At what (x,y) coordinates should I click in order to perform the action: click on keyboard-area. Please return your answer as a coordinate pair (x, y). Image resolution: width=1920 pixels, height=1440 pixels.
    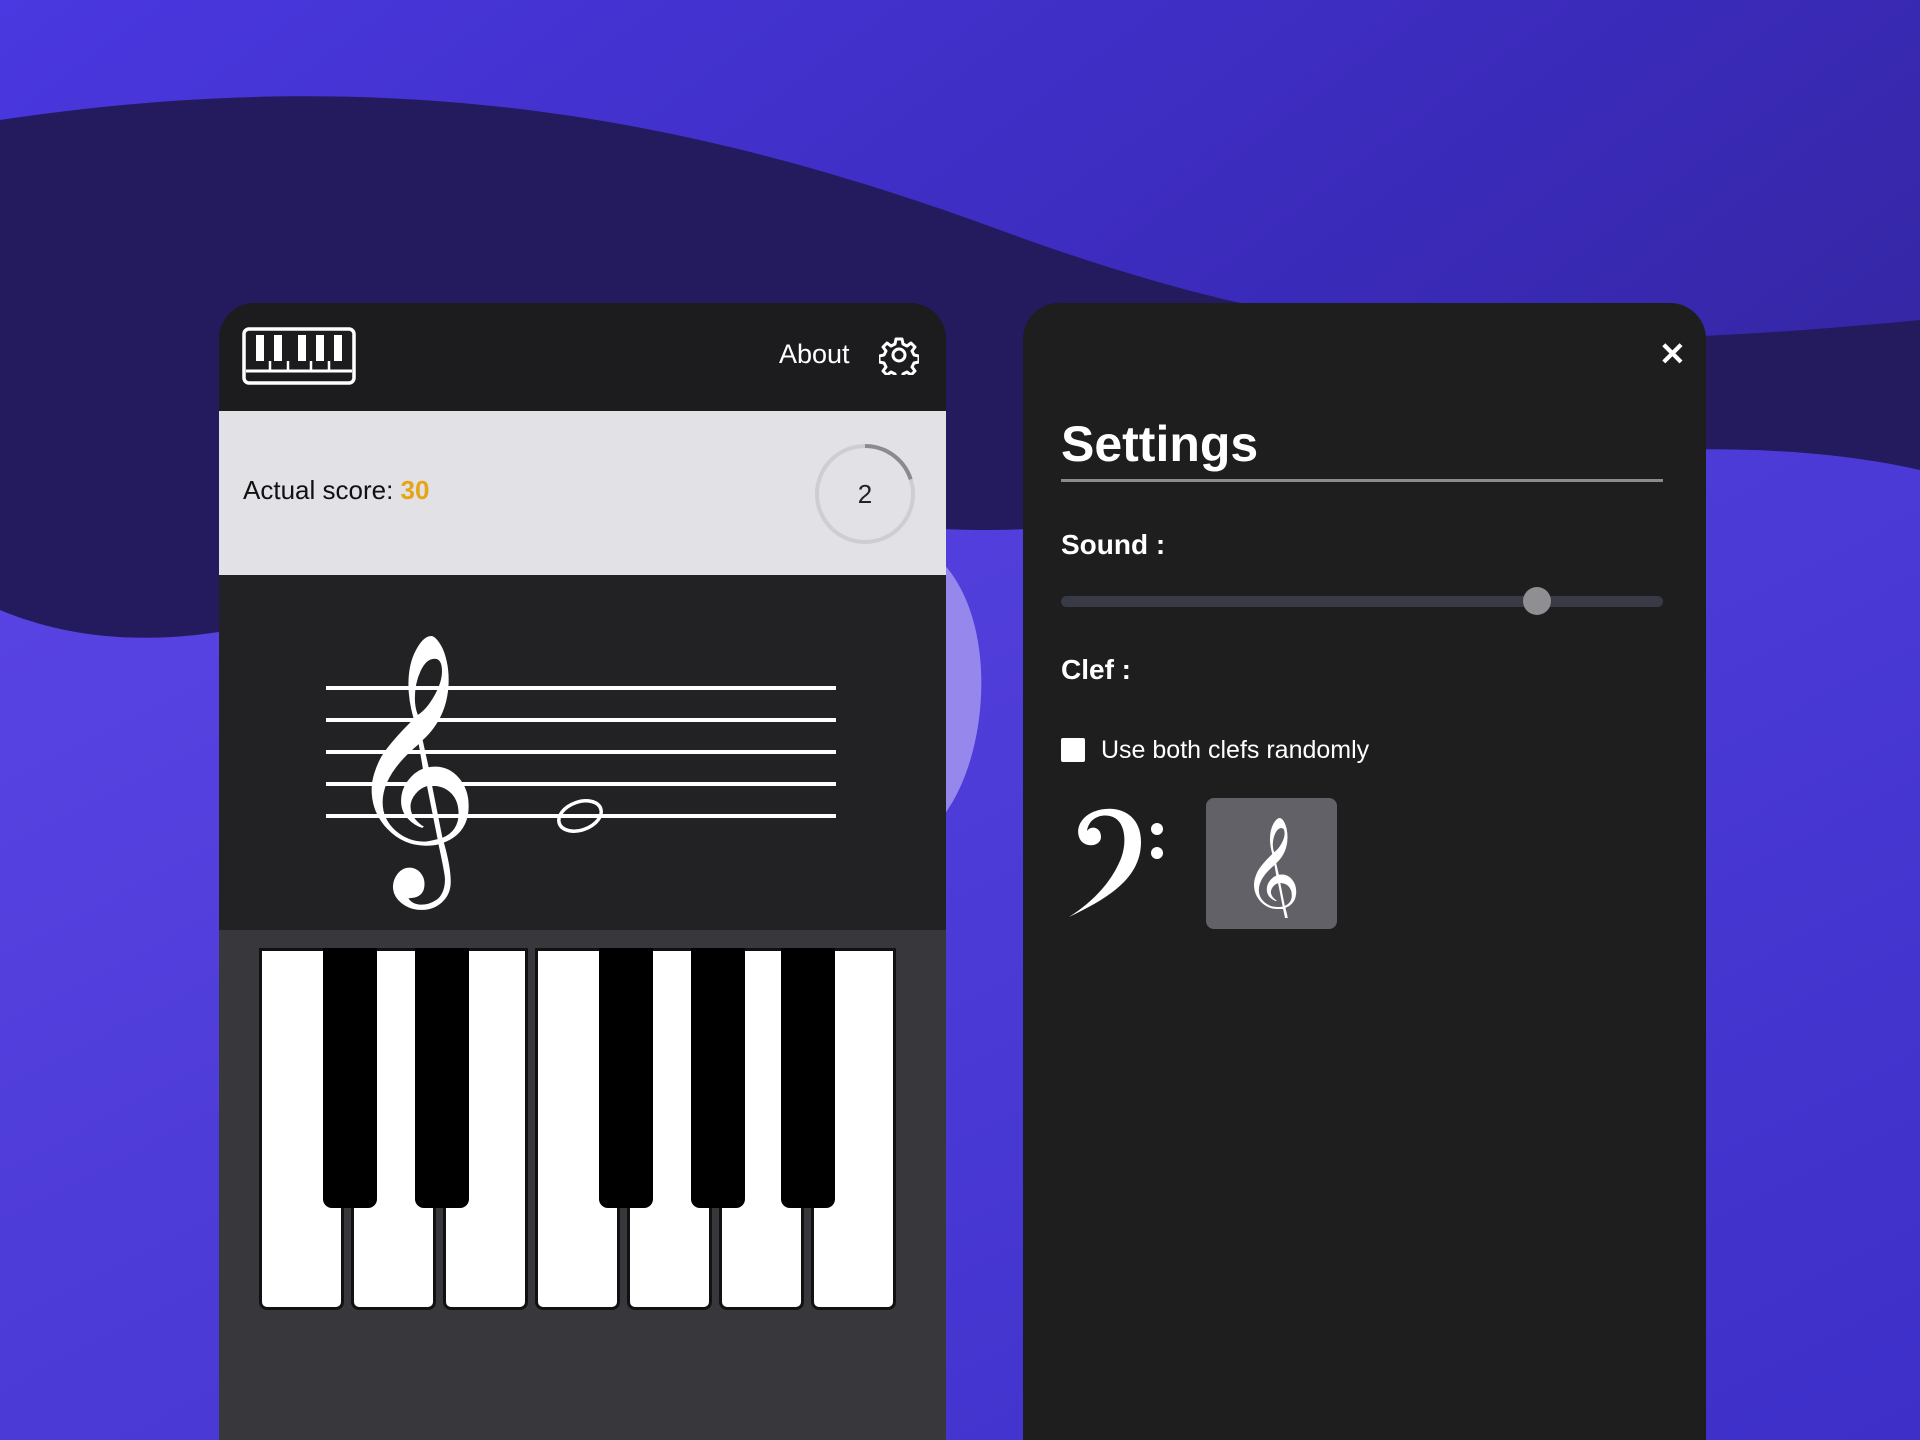
    Looking at the image, I should click on (582, 1185).